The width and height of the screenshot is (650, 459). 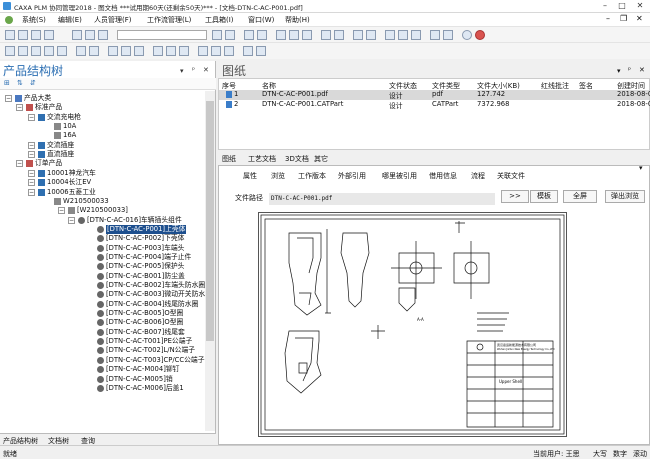 What do you see at coordinates (60, 145) in the screenshot?
I see `tree-node: 交流插座` at bounding box center [60, 145].